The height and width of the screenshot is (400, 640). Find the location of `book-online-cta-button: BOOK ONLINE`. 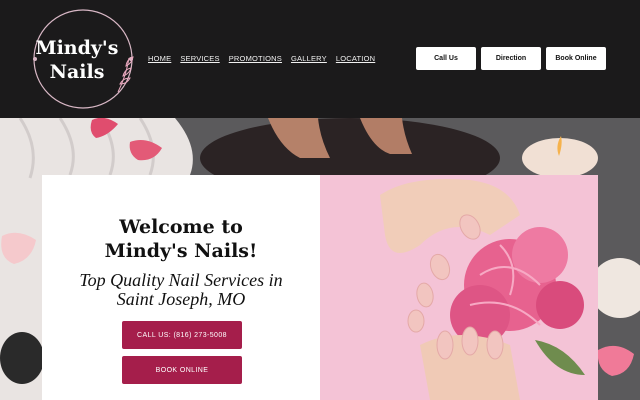

book-online-cta-button: BOOK ONLINE is located at coordinates (182, 370).